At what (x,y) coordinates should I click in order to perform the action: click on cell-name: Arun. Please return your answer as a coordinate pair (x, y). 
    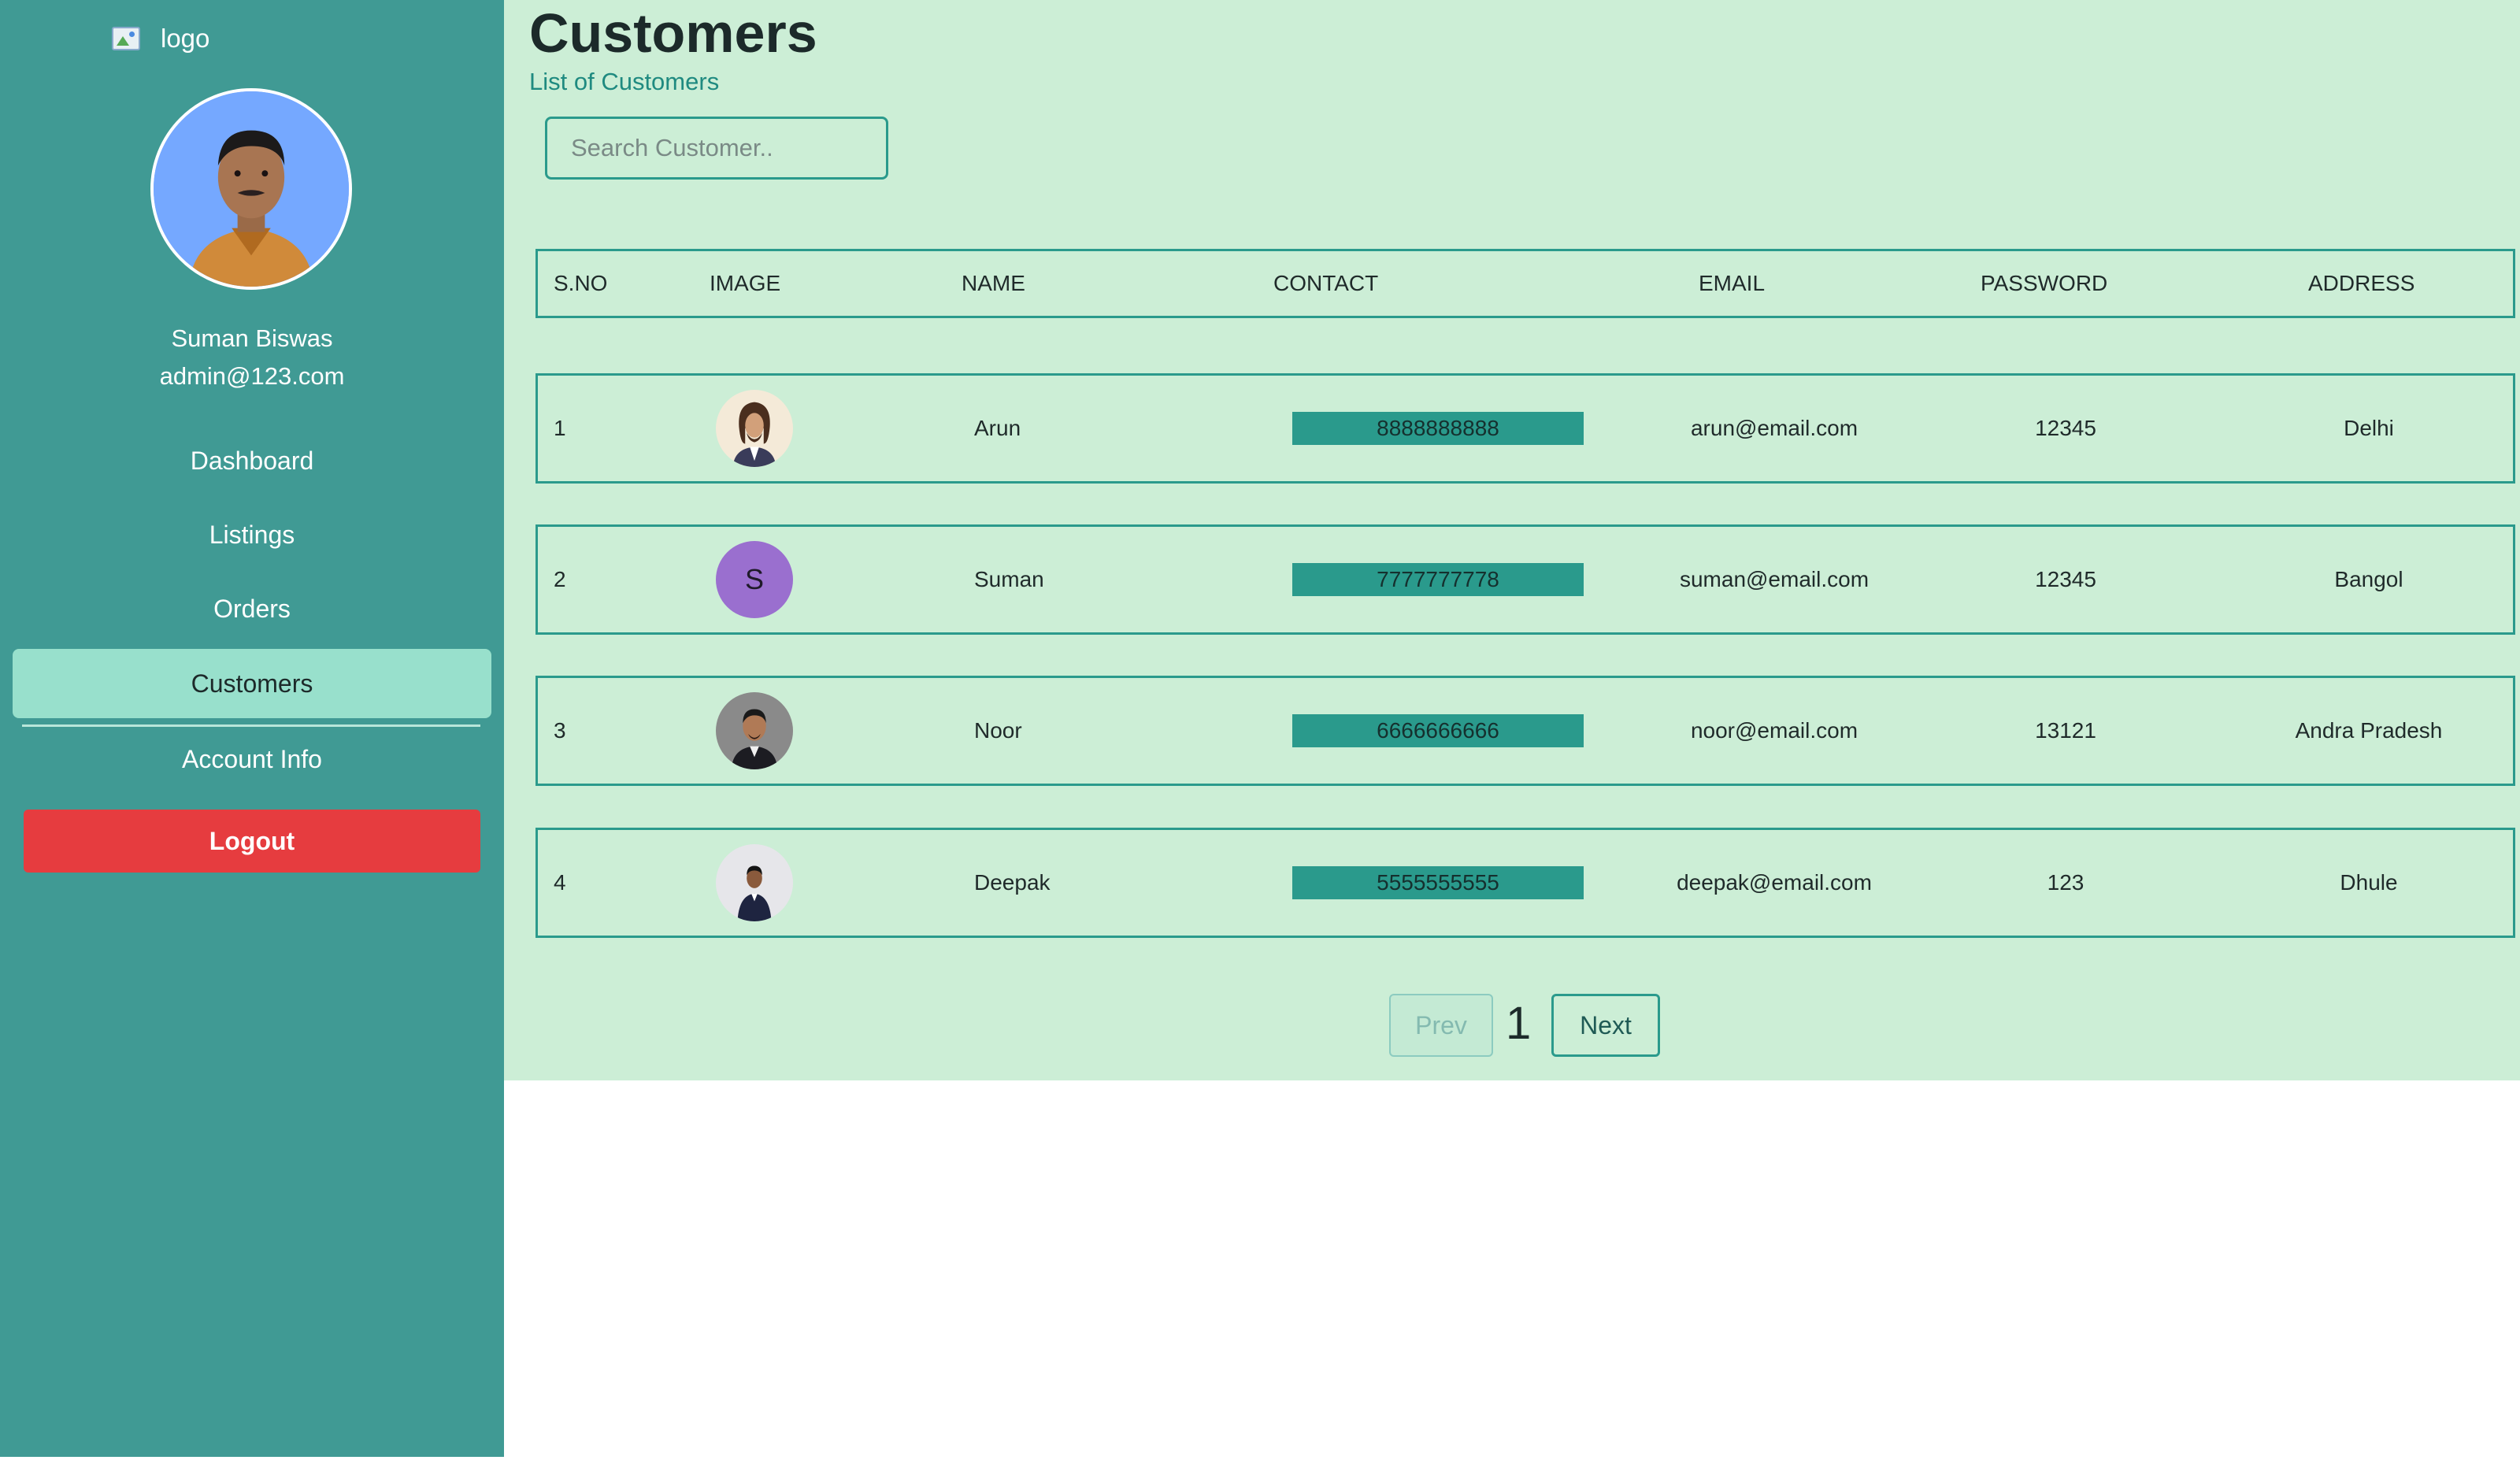
    Looking at the image, I should click on (997, 428).